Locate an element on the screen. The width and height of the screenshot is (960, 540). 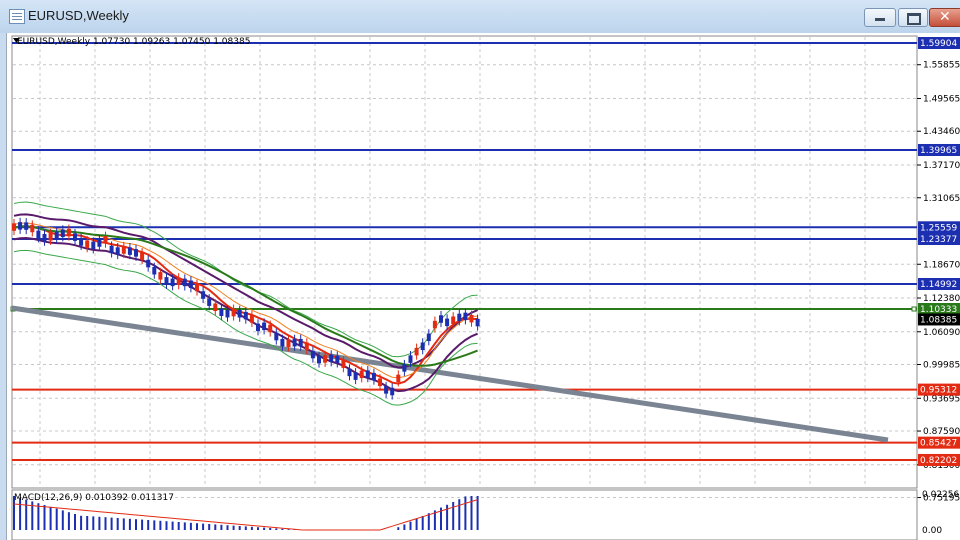
macd-tick-label: 0.022568 is located at coordinates (941, 495).